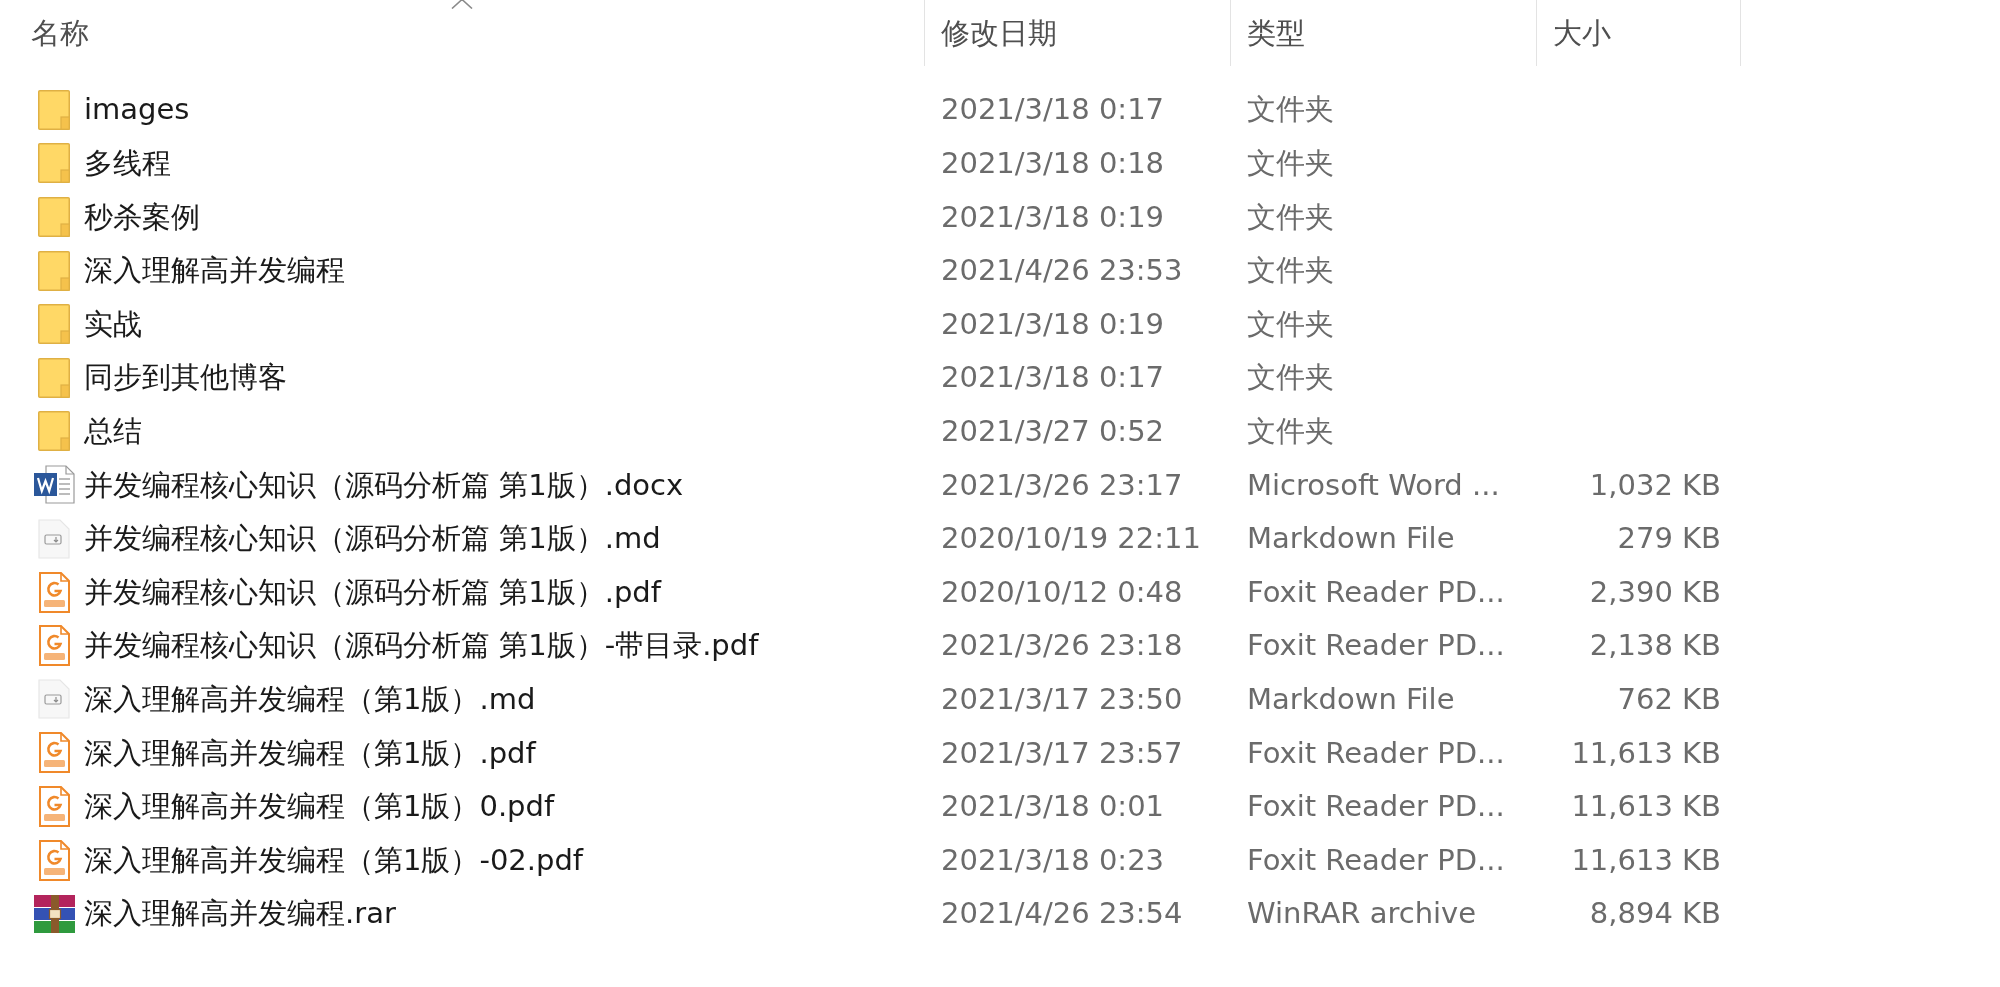  I want to click on file-size: 8,894 KB, so click(1655, 913).